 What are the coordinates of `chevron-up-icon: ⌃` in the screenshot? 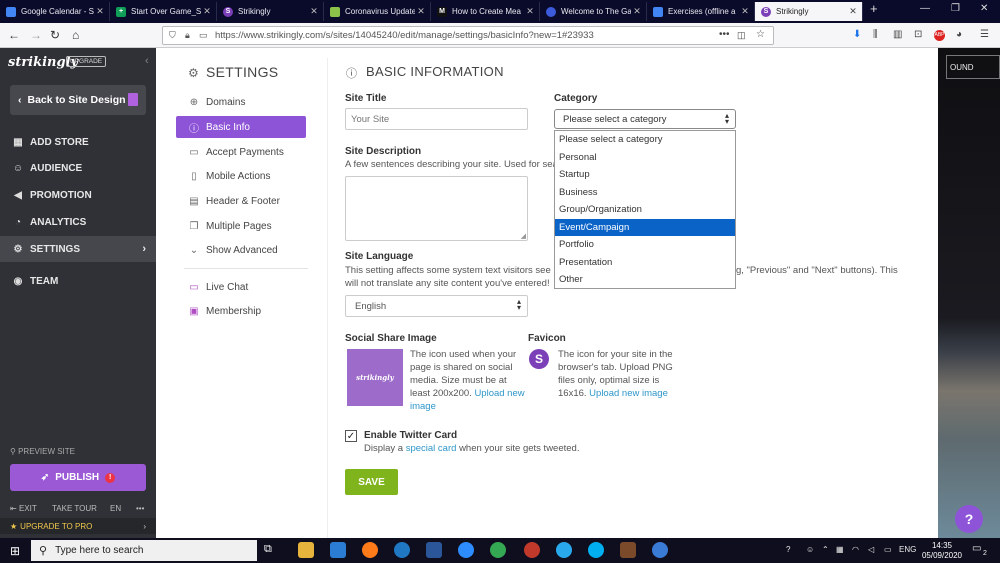 It's located at (825, 549).